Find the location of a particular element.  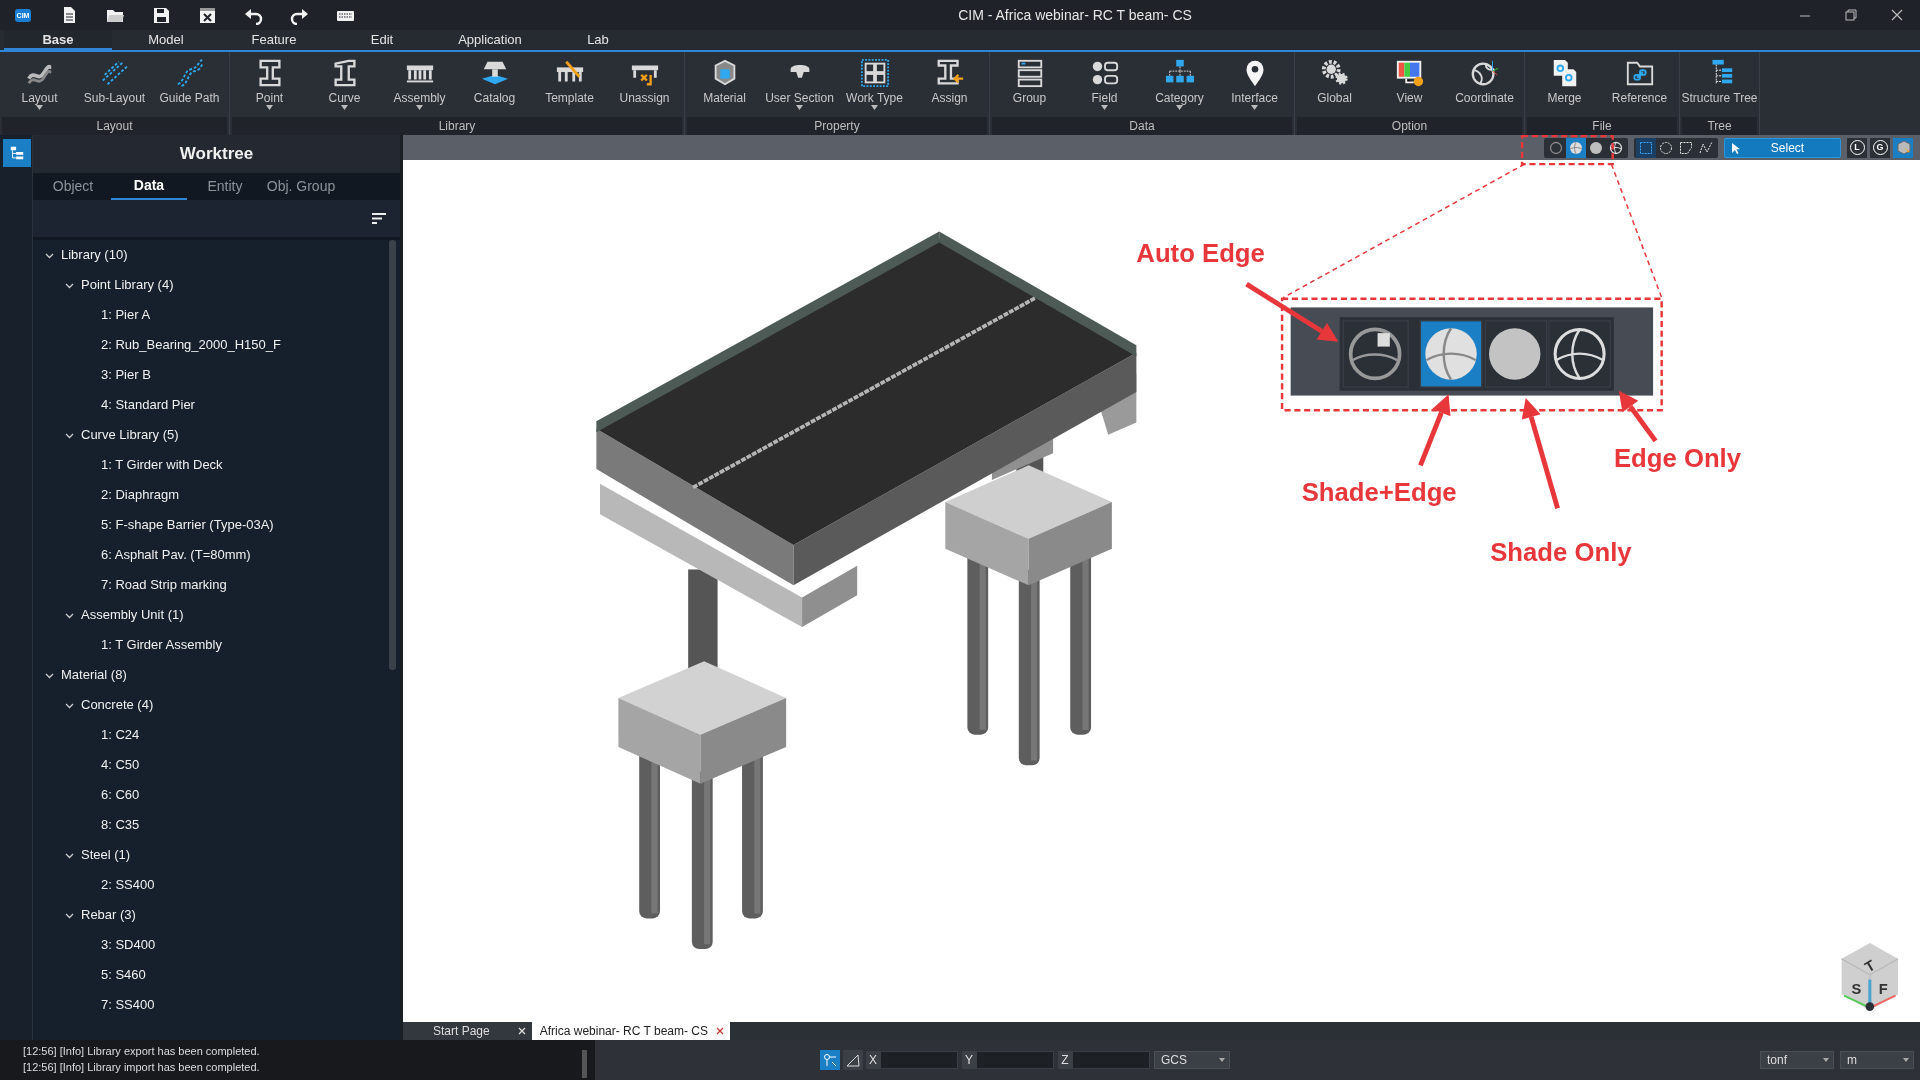

toggle-button: L is located at coordinates (1857, 147).